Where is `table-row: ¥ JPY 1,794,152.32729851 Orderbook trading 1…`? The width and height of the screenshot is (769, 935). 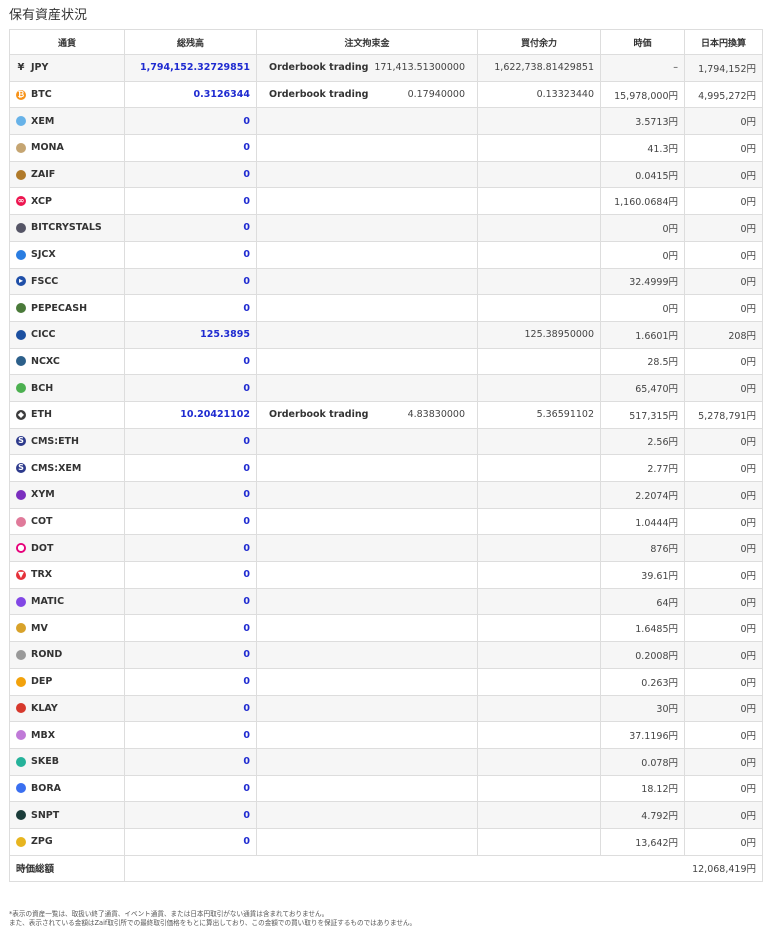 table-row: ¥ JPY 1,794,152.32729851 Orderbook trading 1… is located at coordinates (386, 68).